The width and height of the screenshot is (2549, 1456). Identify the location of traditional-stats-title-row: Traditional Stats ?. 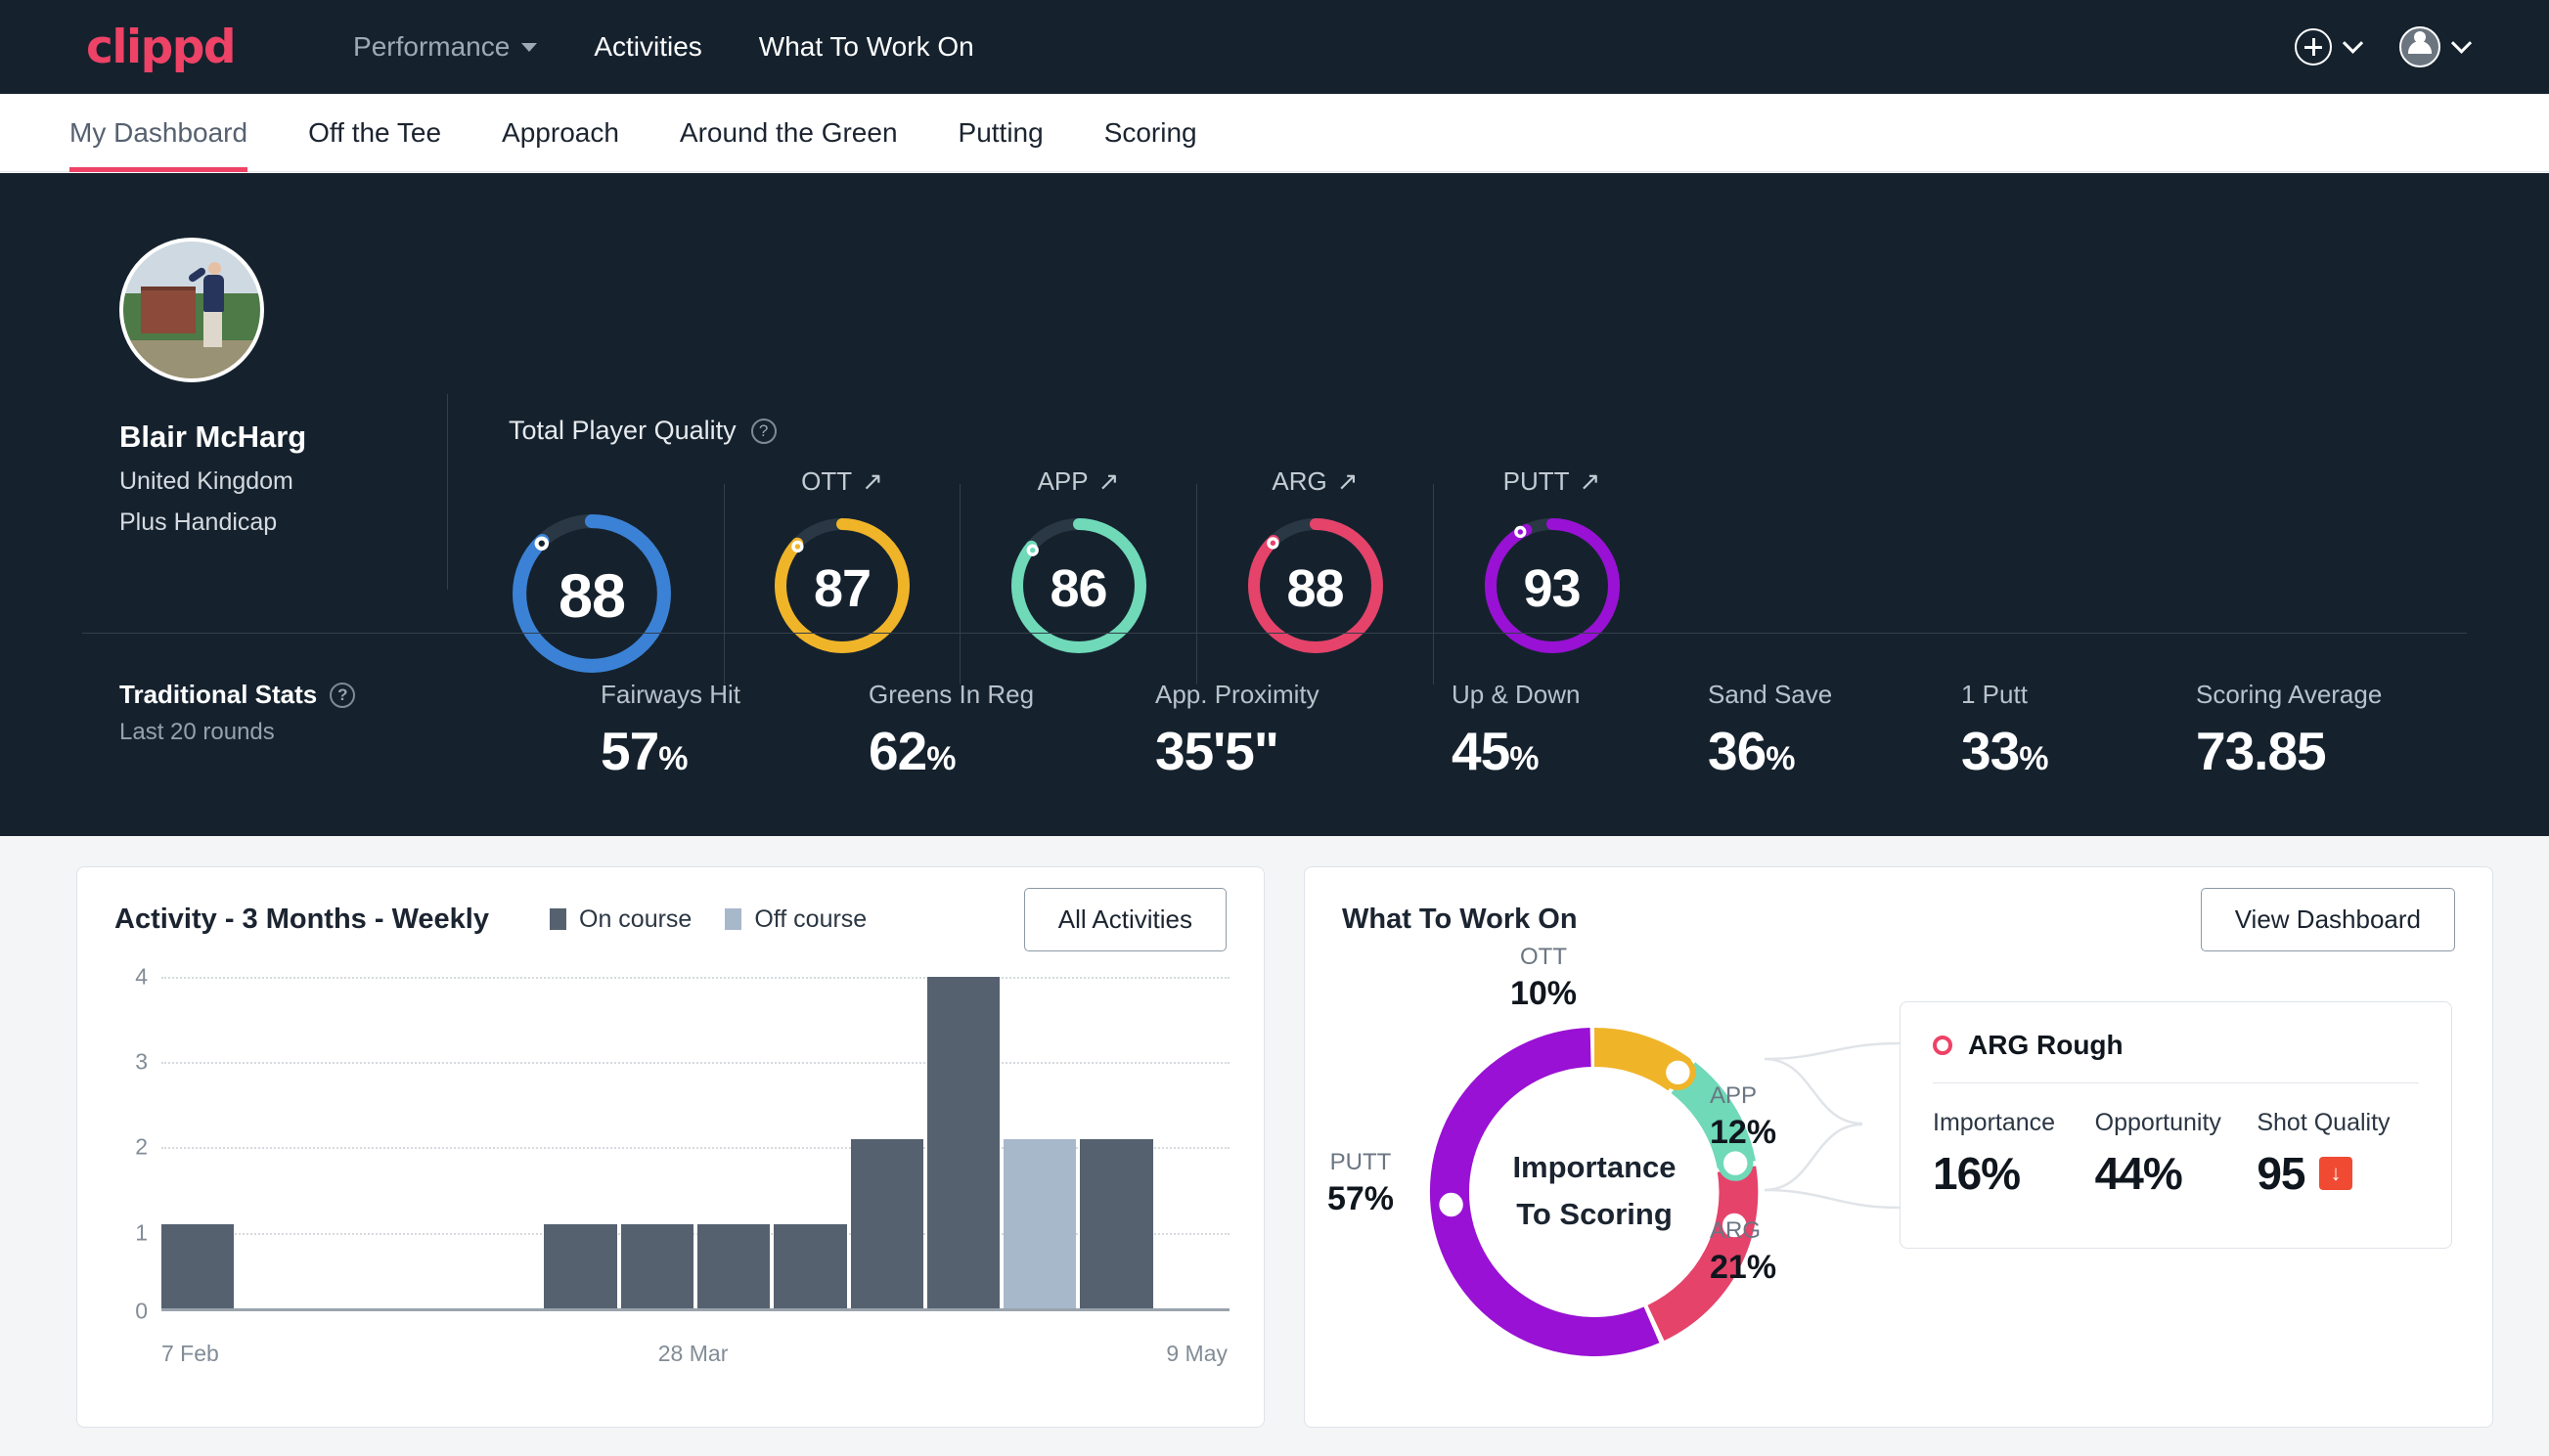
(238, 695).